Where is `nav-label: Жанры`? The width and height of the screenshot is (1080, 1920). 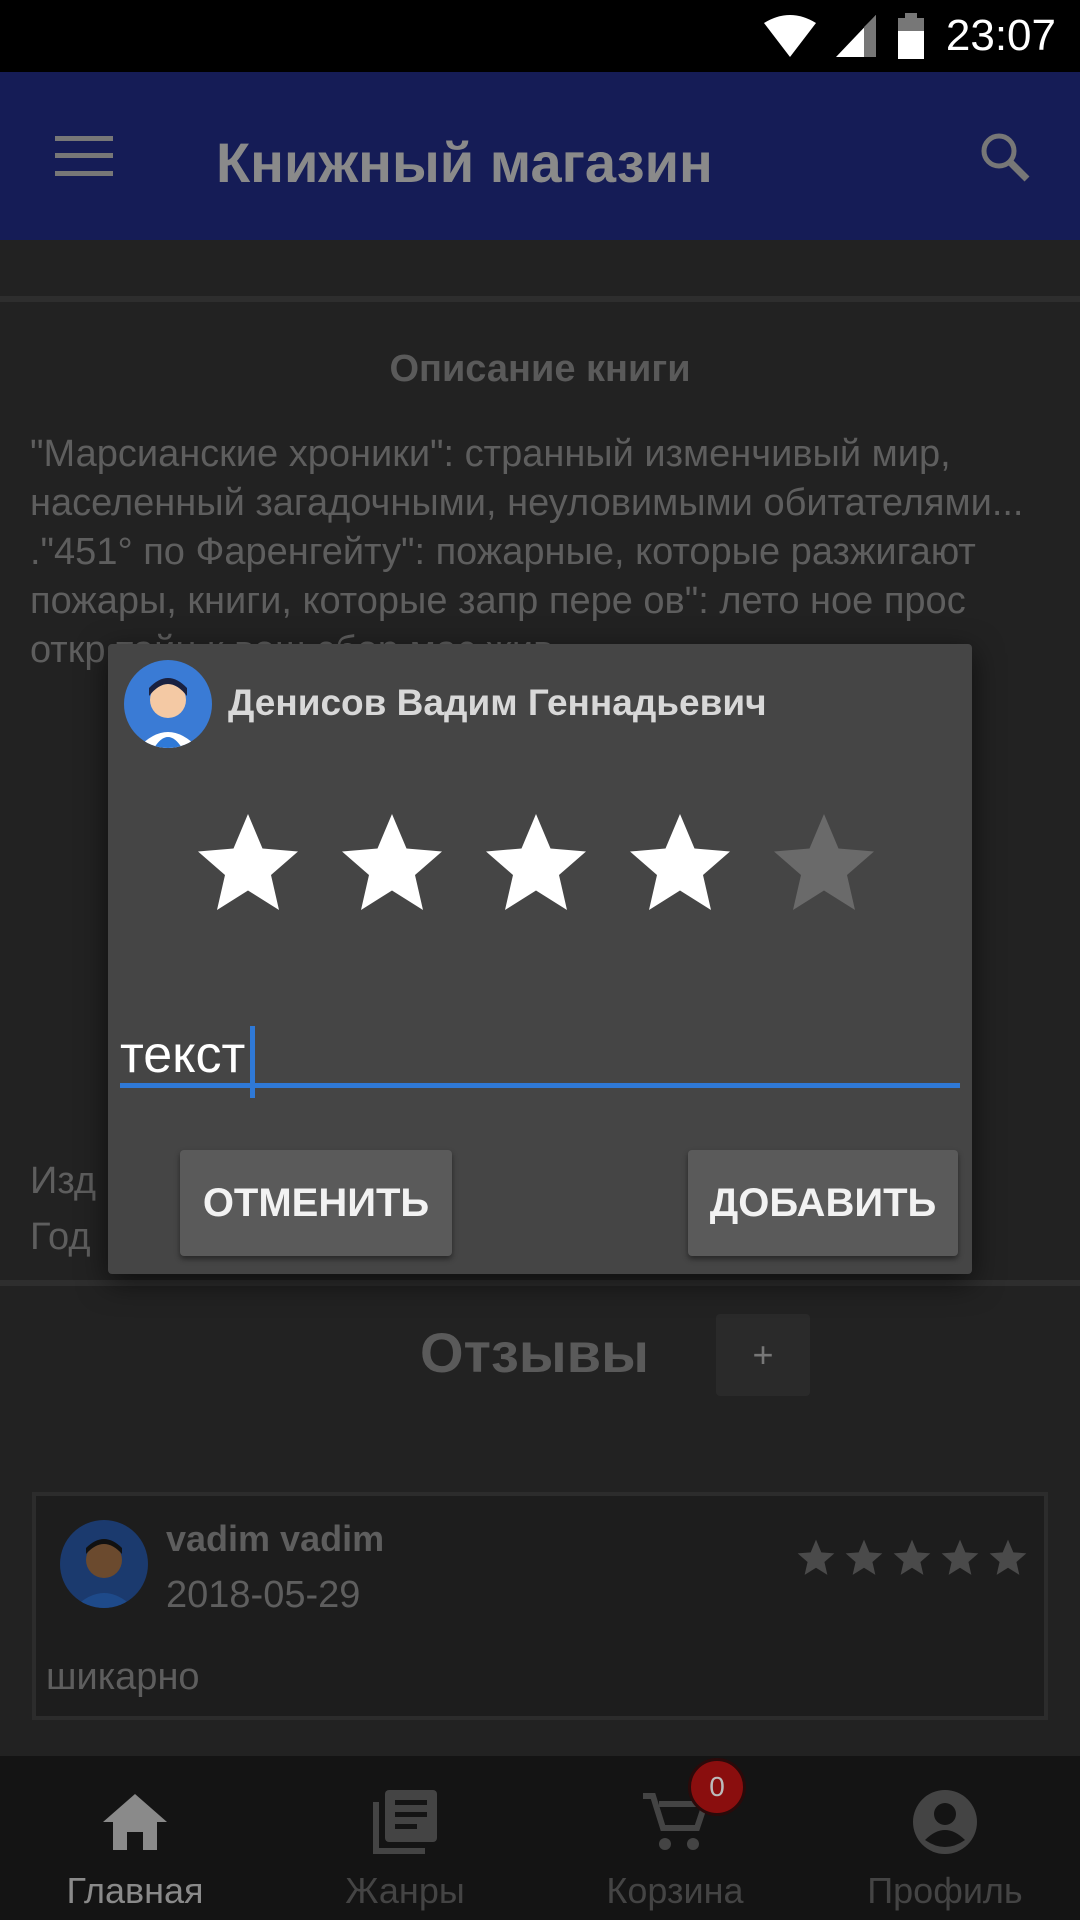 nav-label: Жанры is located at coordinates (405, 1890).